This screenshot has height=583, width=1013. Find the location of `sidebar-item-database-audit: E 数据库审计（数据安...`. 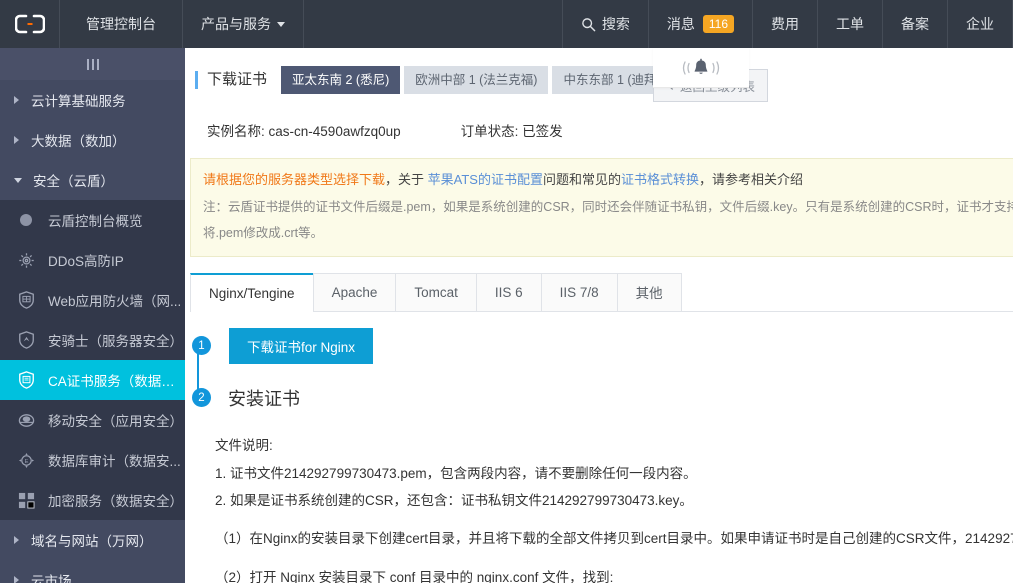

sidebar-item-database-audit: E 数据库审计（数据安... is located at coordinates (92, 460).